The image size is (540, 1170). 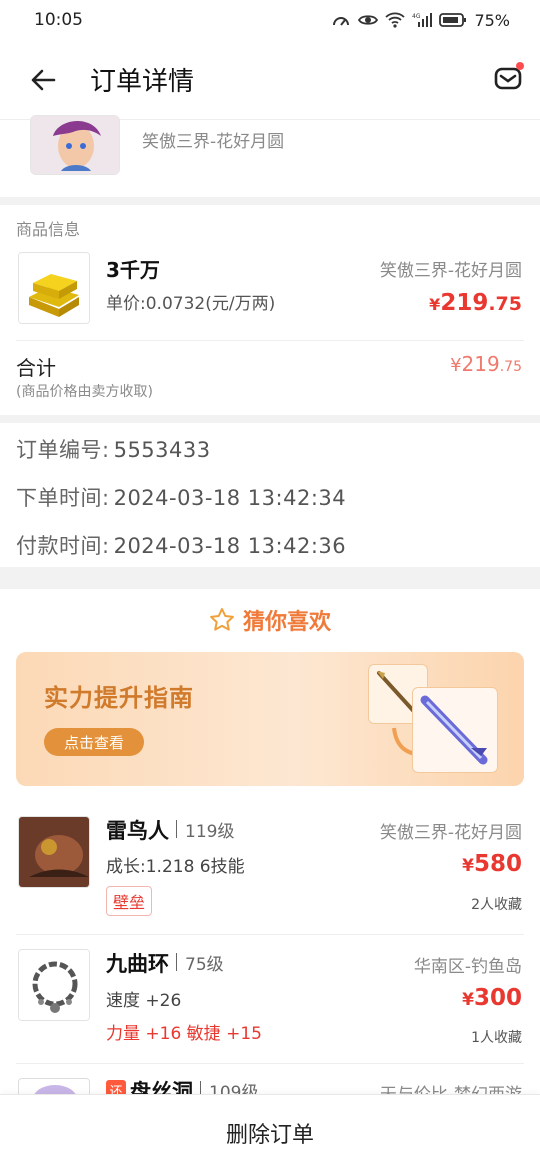 What do you see at coordinates (137, 830) in the screenshot?
I see `item-name: 雷鸟人` at bounding box center [137, 830].